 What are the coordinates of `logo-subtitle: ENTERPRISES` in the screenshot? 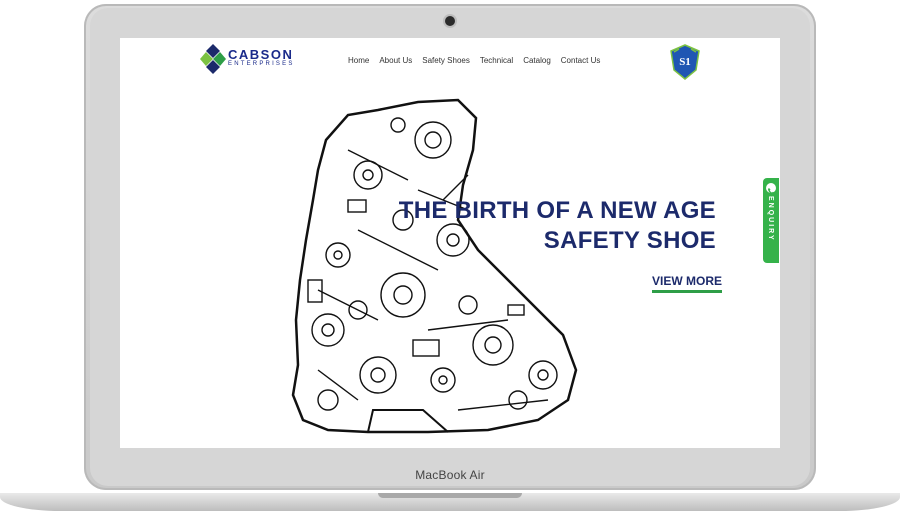 It's located at (261, 64).